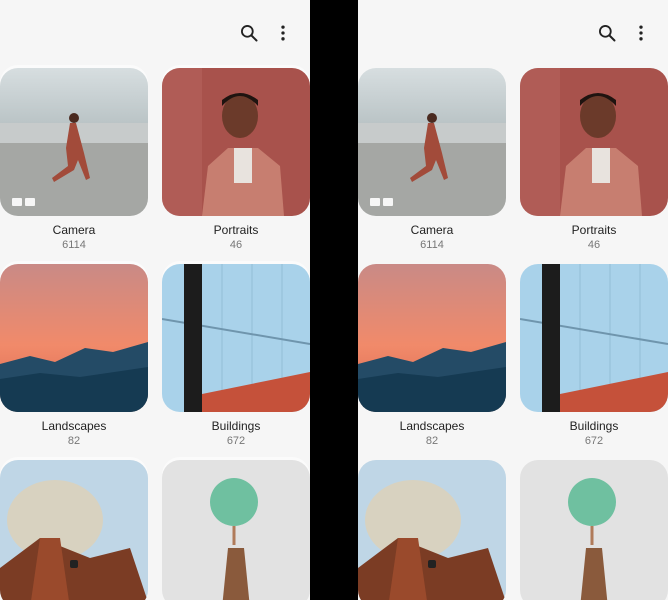 The image size is (668, 600). I want to click on screen-divider, so click(334, 300).